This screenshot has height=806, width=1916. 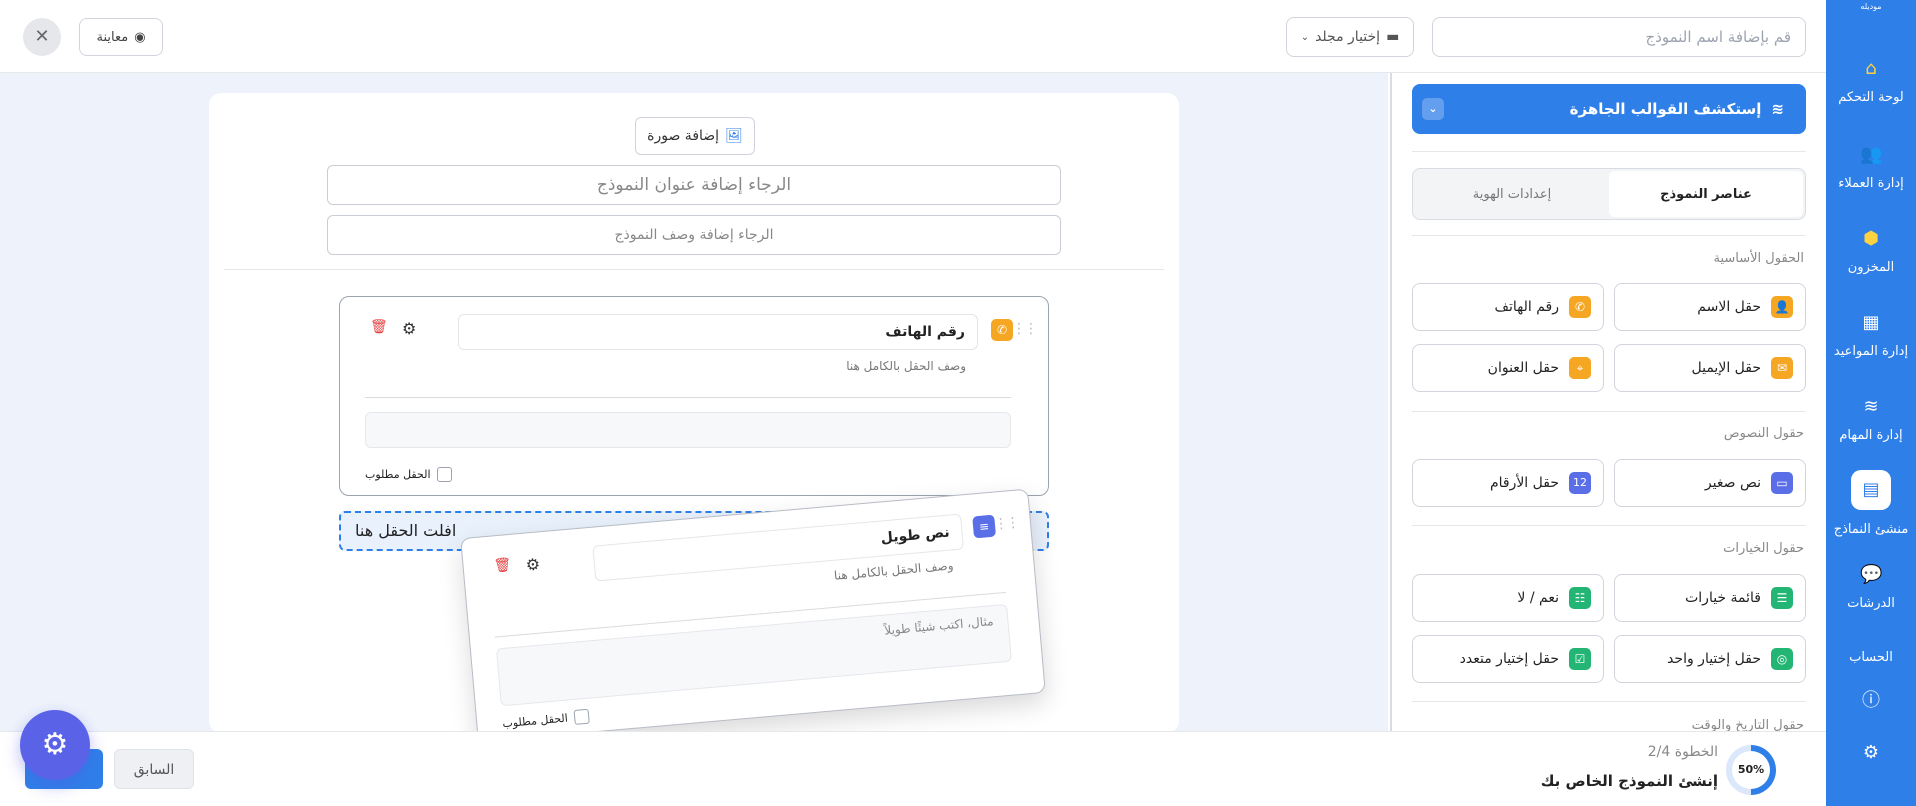 What do you see at coordinates (1580, 307) in the screenshot?
I see `phone-icon: ✆` at bounding box center [1580, 307].